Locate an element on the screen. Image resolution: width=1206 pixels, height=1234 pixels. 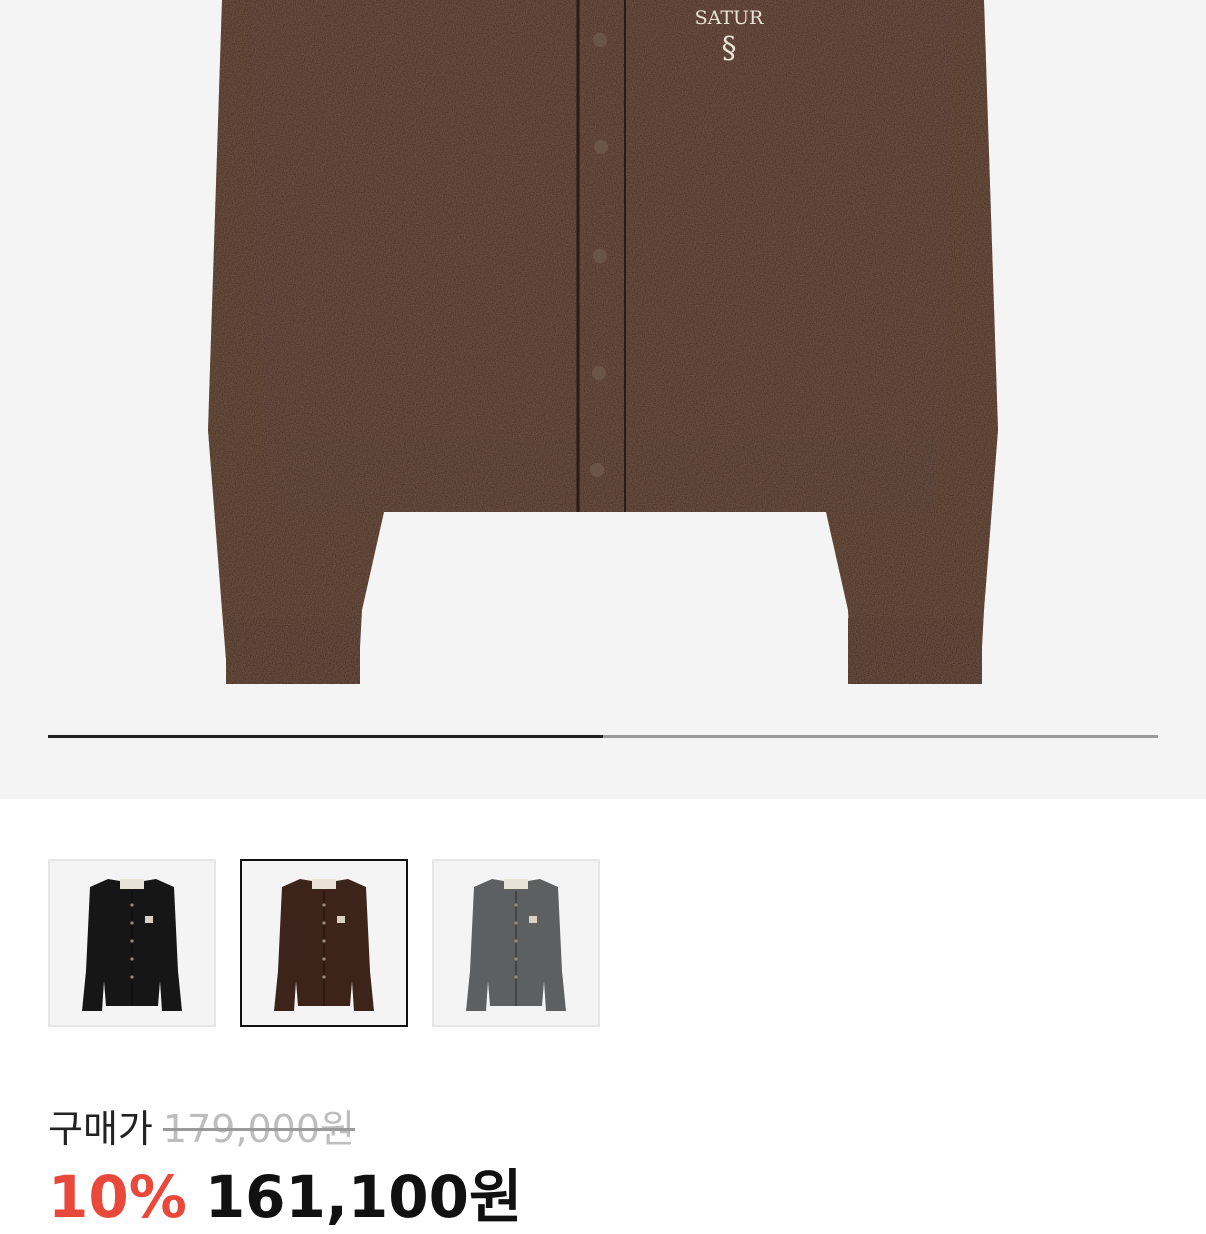
svg-text: SATUR is located at coordinates (729, 18).